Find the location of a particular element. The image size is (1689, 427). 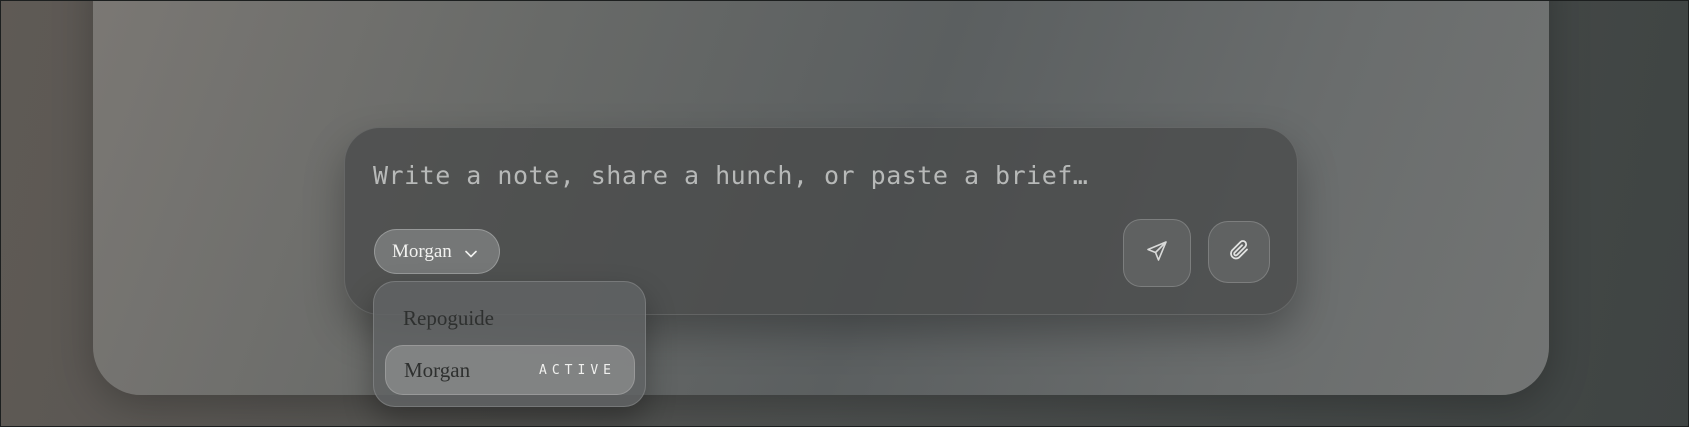

send-icon is located at coordinates (1157, 253).